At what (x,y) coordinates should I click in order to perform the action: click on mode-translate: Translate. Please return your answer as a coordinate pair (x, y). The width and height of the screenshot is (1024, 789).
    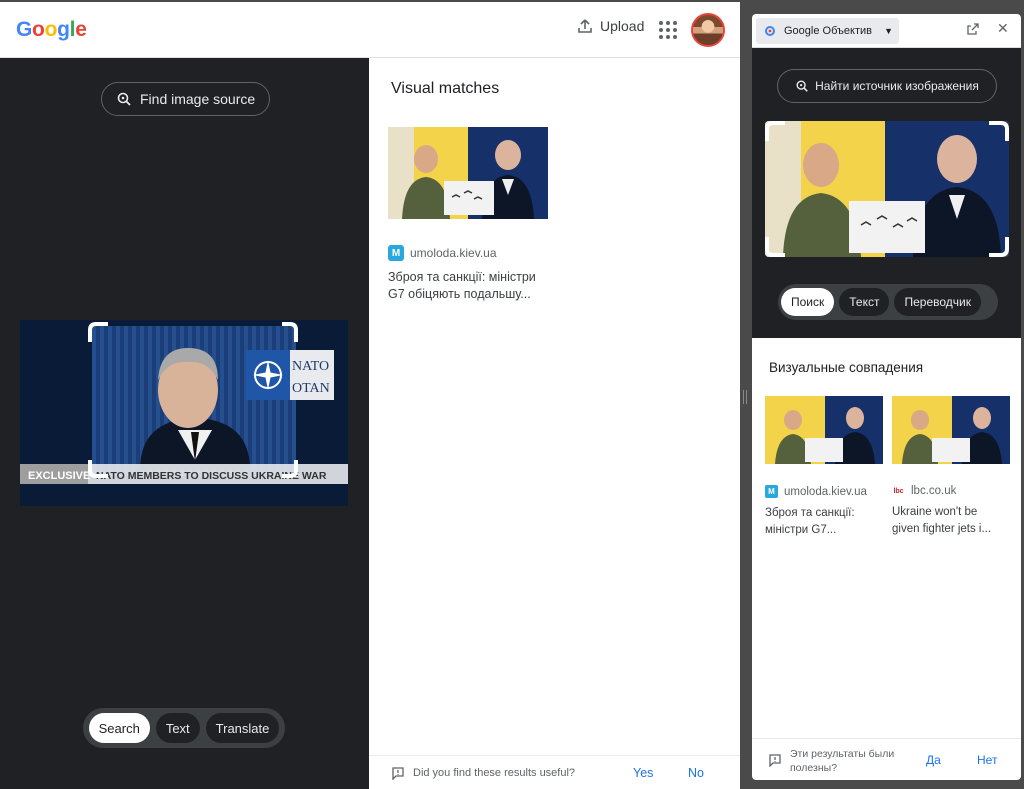
    Looking at the image, I should click on (242, 728).